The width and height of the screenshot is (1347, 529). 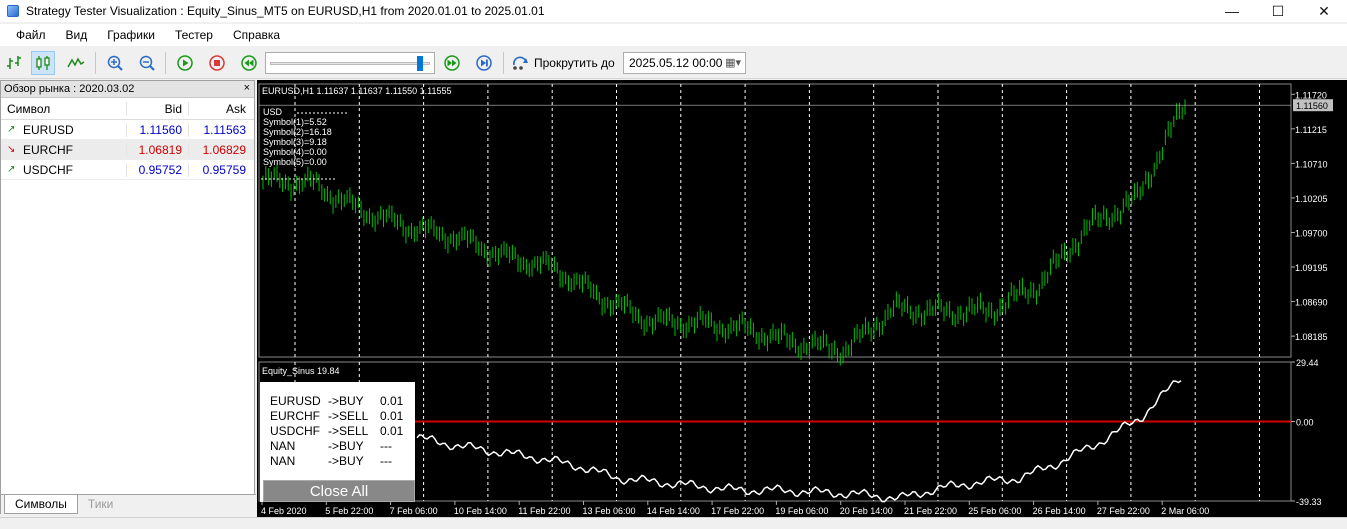 I want to click on x-tick-label: 21 Feb 22:00, so click(x=930, y=511).